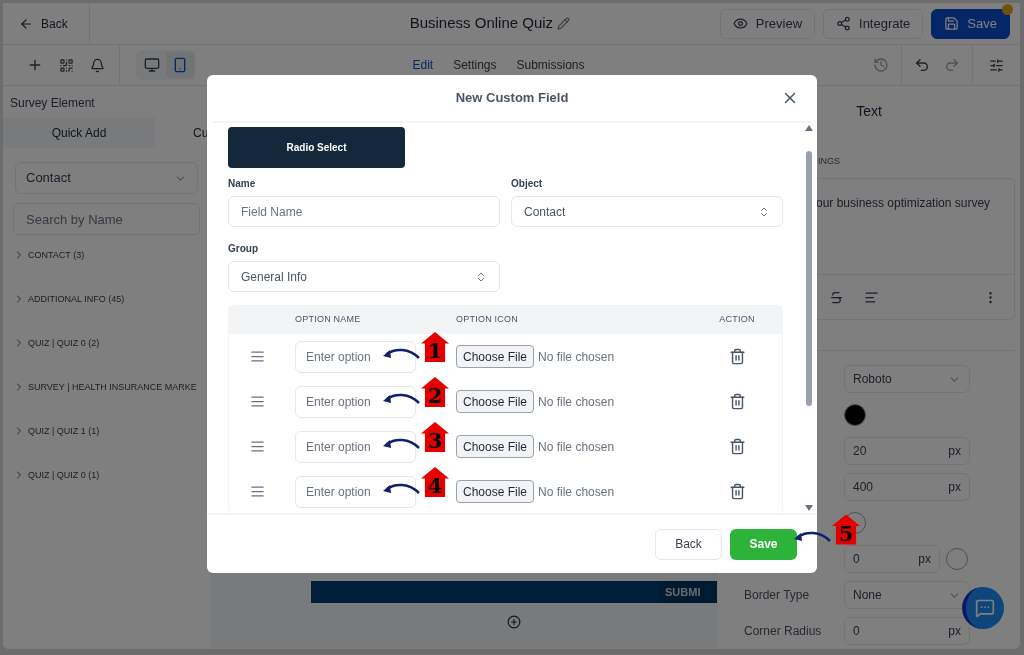  Describe the element at coordinates (527, 184) in the screenshot. I see `field-label: Object` at that location.